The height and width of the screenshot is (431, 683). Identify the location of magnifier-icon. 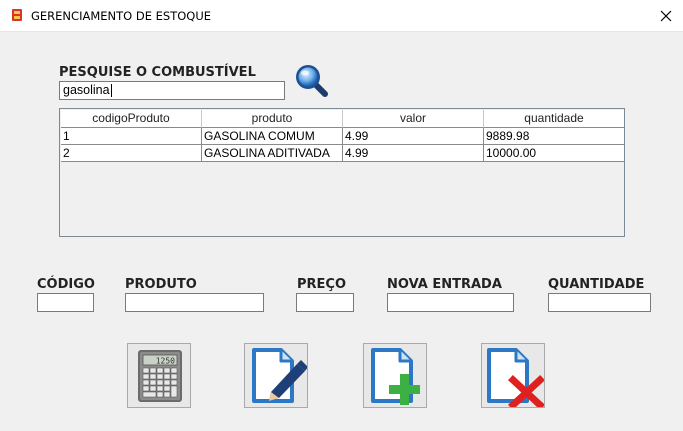
(312, 81).